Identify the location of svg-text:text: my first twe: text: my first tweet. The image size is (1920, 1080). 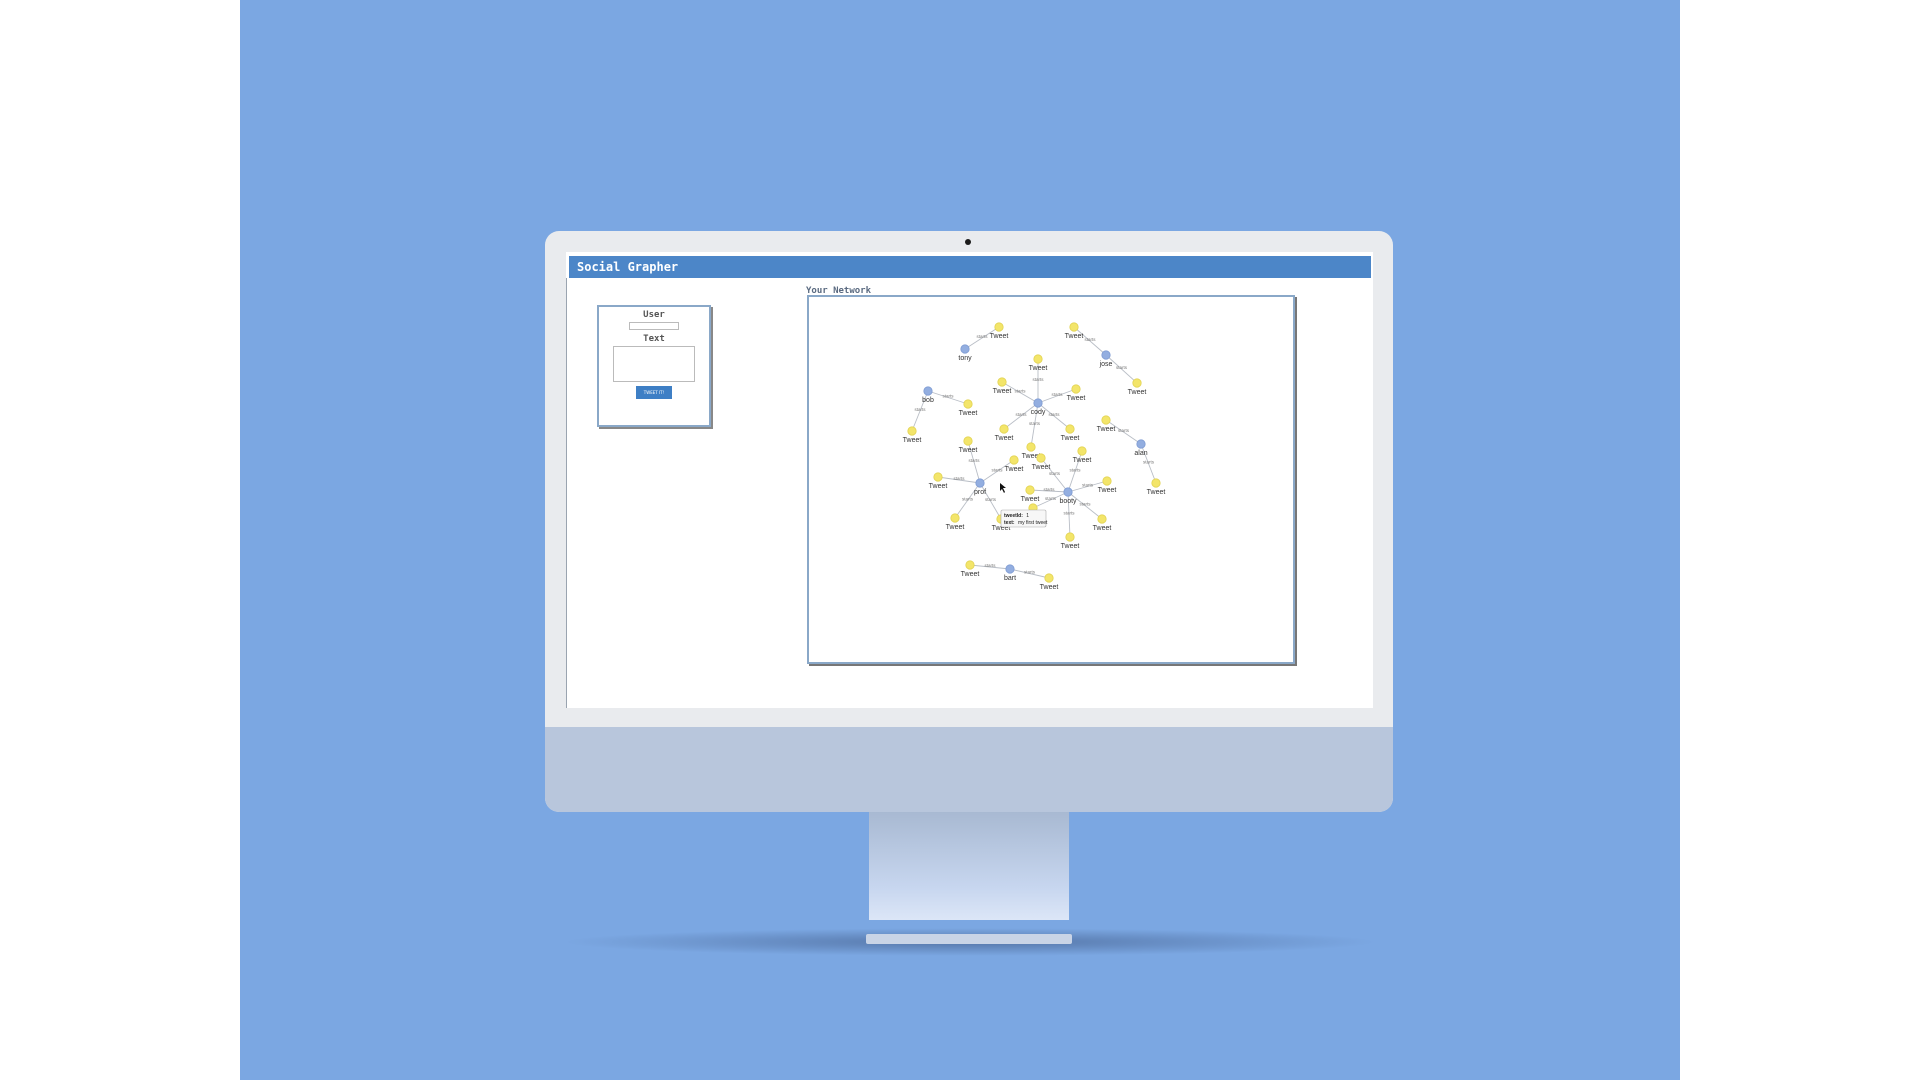
(1026, 523).